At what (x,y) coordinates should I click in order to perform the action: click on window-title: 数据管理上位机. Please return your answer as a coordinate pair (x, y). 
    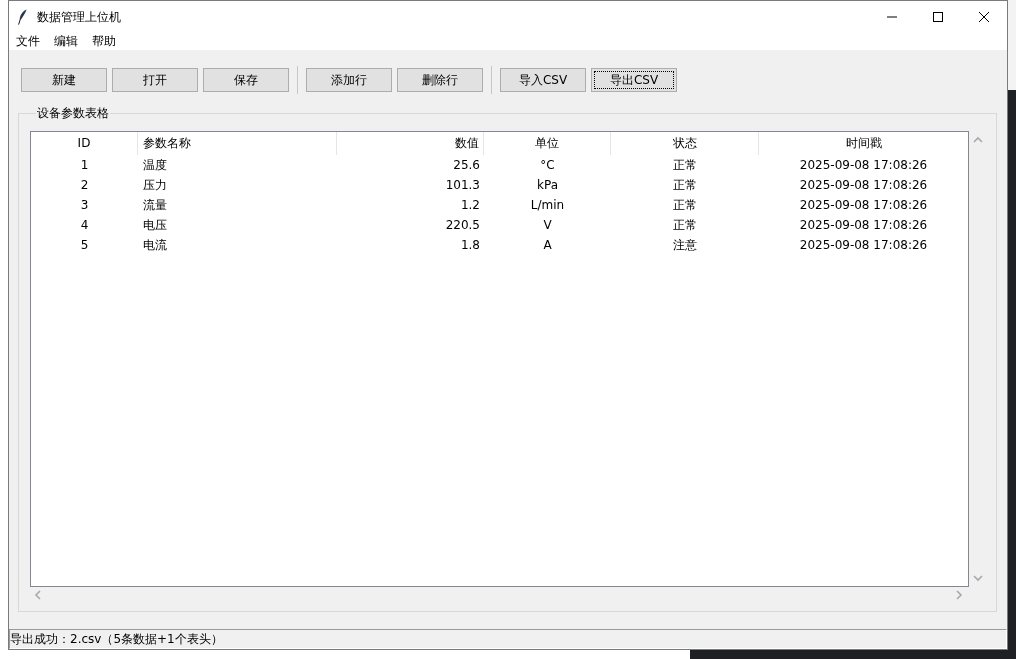
    Looking at the image, I should click on (79, 16).